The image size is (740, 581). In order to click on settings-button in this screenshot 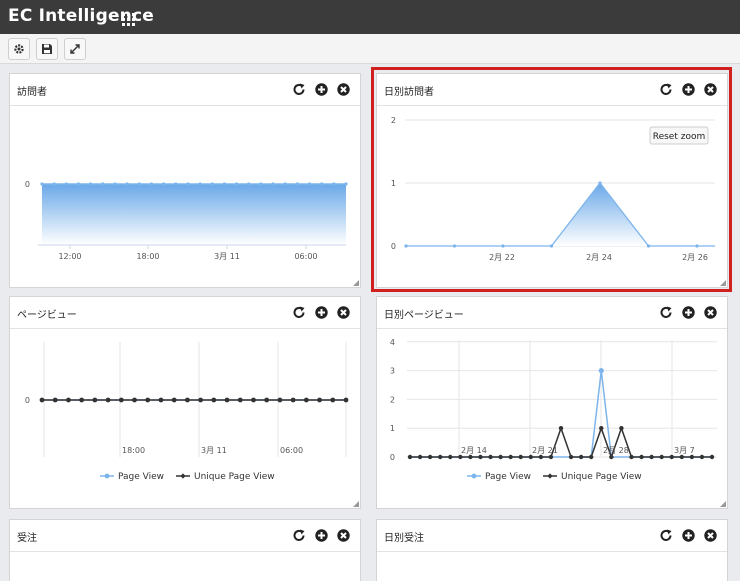, I will do `click(19, 49)`.